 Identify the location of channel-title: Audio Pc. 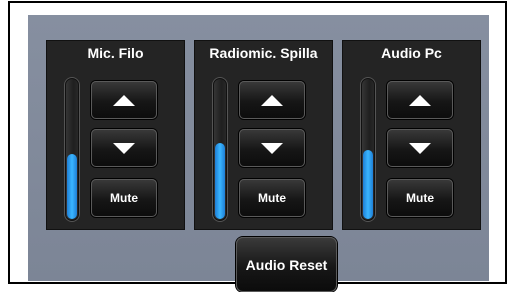
(411, 53).